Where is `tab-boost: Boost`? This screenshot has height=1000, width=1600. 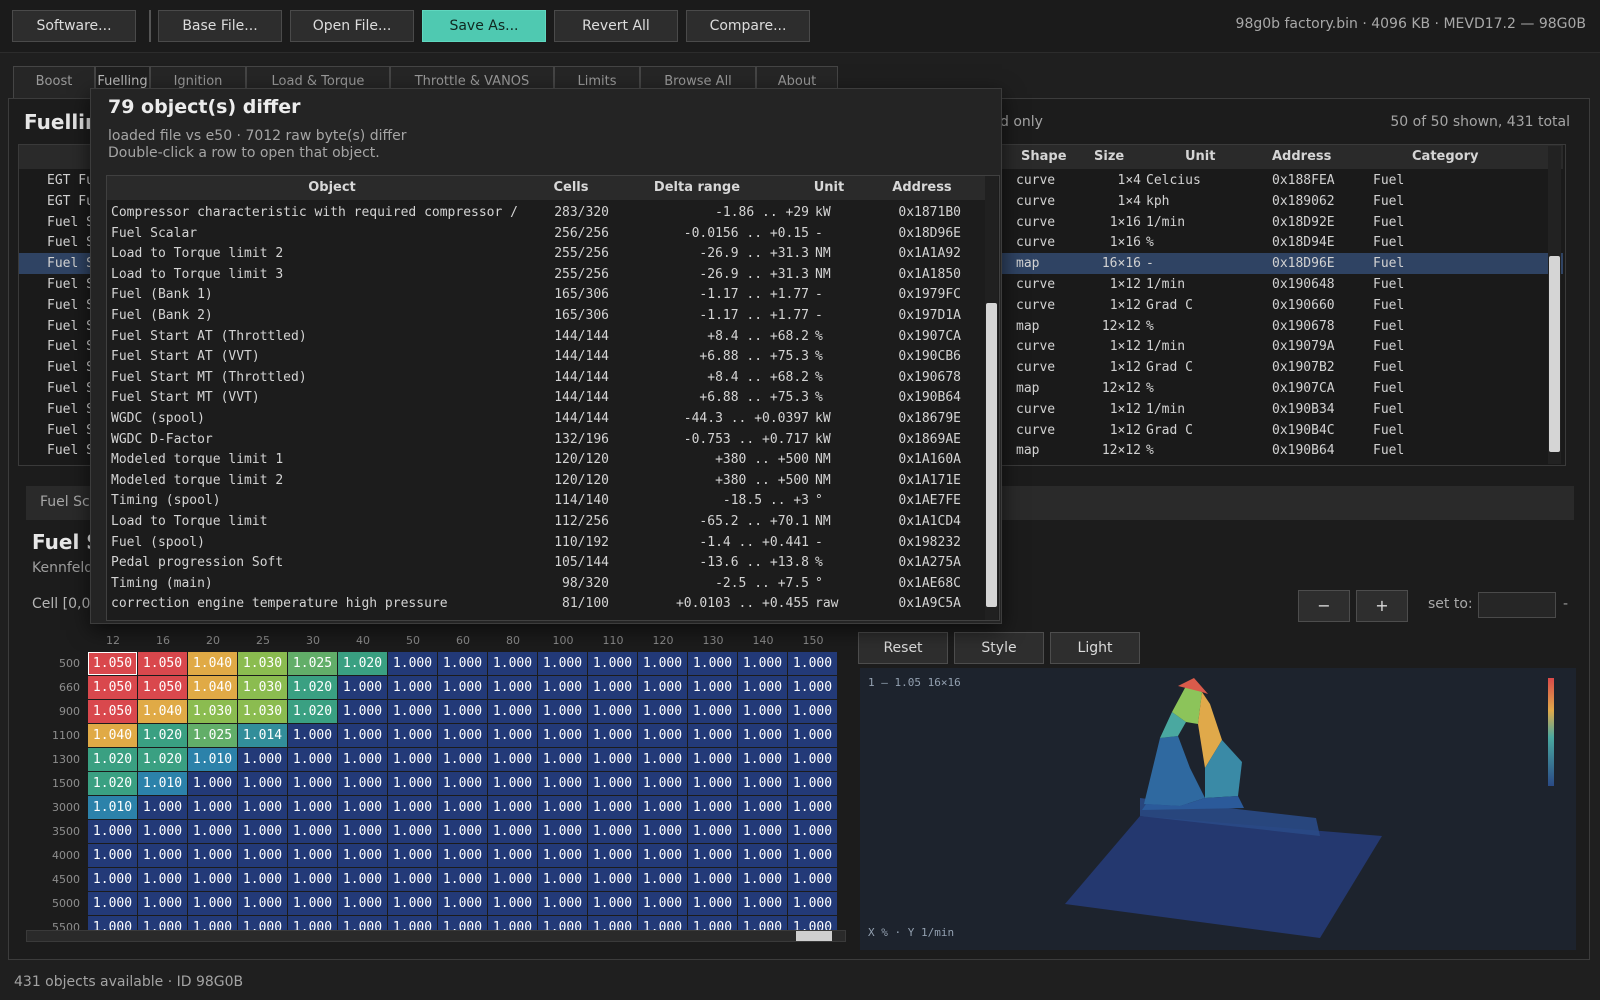 tab-boost: Boost is located at coordinates (54, 82).